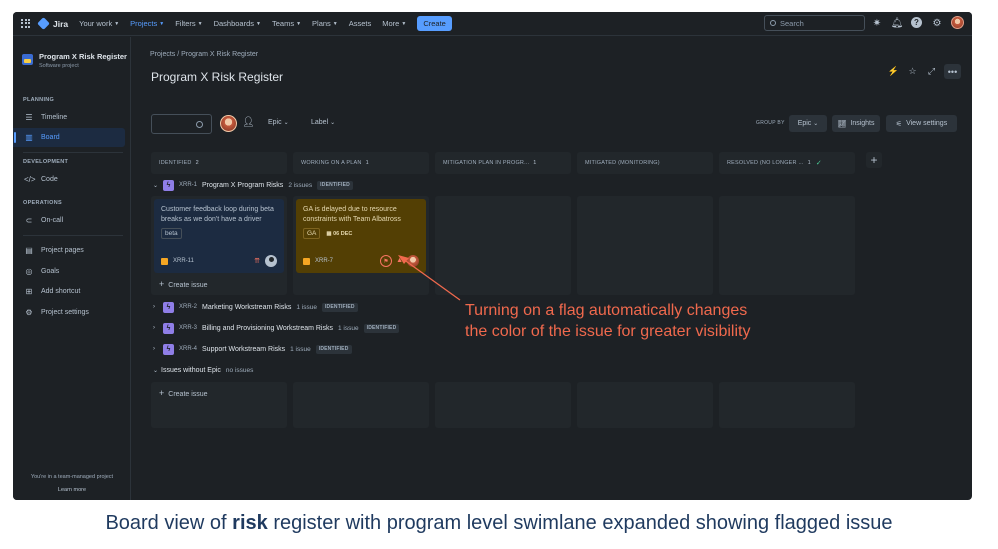 This screenshot has width=998, height=549. Describe the element at coordinates (897, 23) in the screenshot. I see `notifications-icon: 🔔︎` at that location.